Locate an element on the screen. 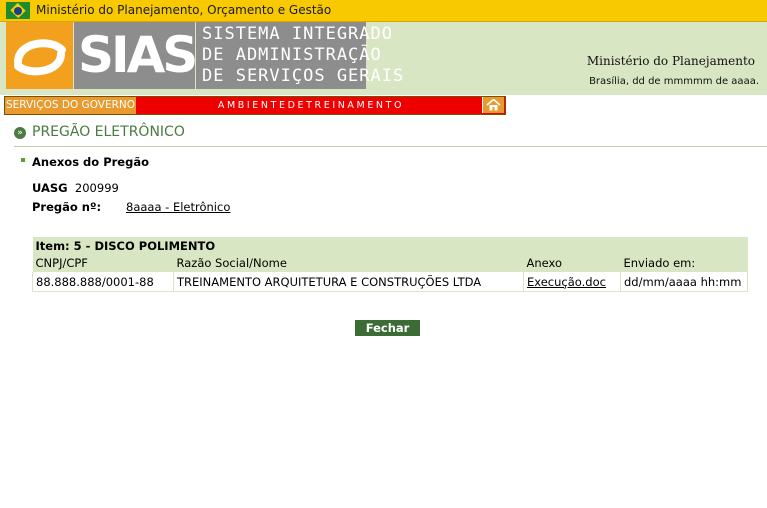 This screenshot has height=508, width=767. uasg-field: UASG 200999 is located at coordinates (75, 188).